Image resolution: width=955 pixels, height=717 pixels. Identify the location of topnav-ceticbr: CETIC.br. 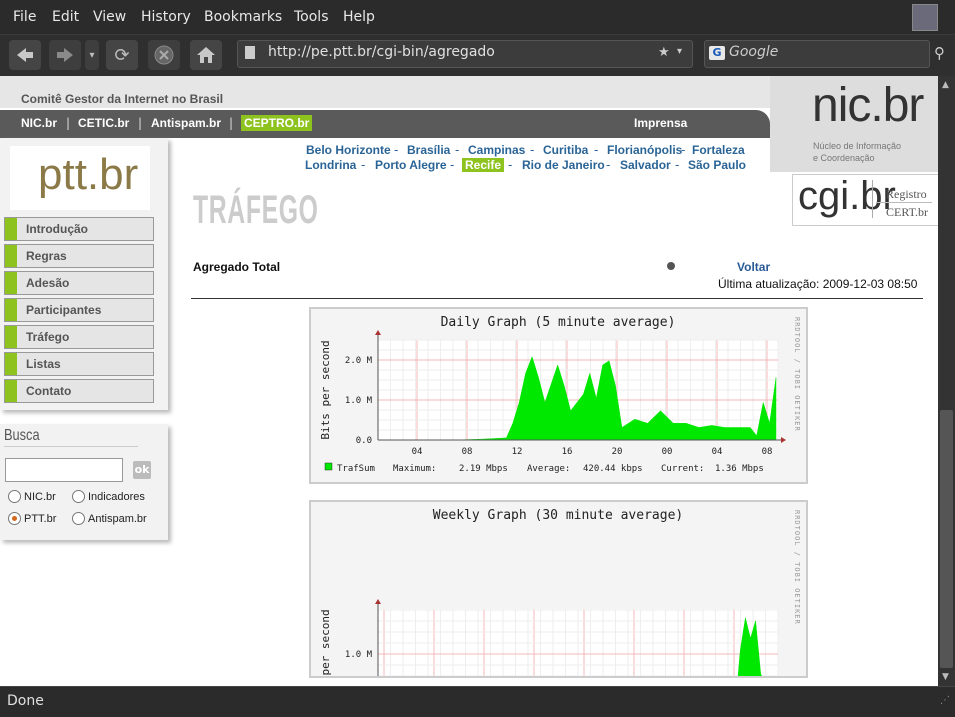
(103, 123).